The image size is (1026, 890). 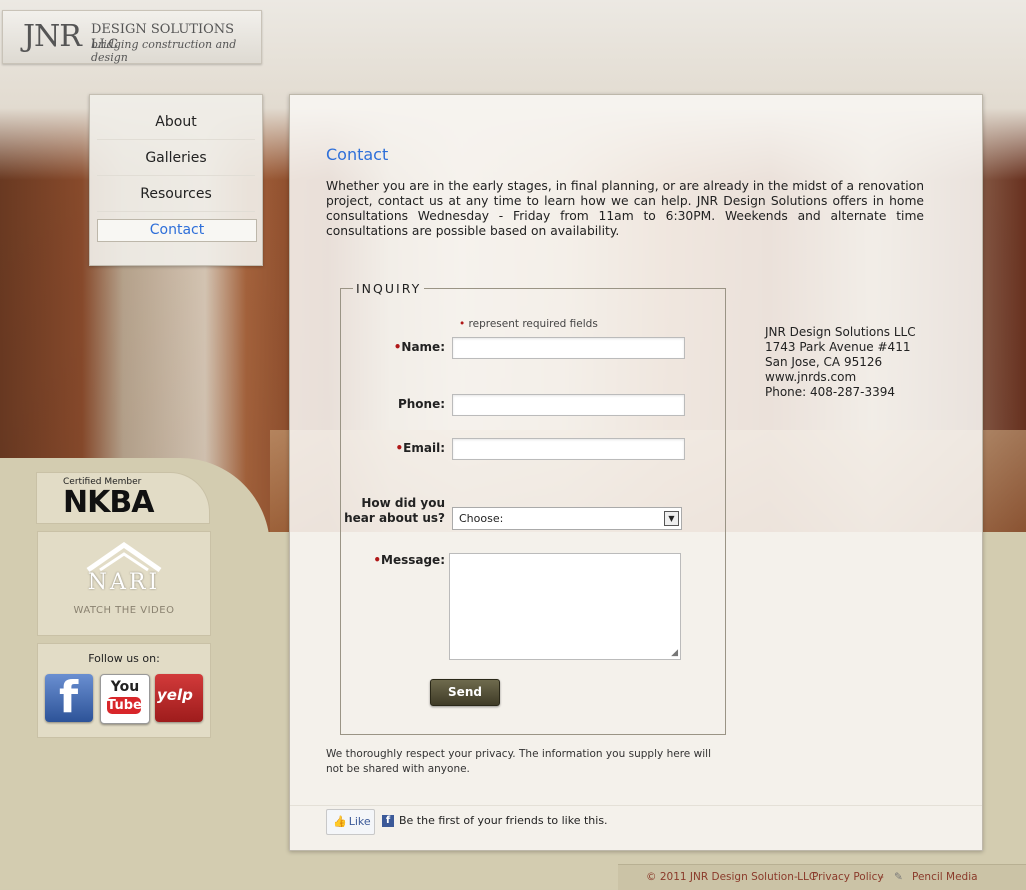 I want to click on message-label: •Message:, so click(x=393, y=560).